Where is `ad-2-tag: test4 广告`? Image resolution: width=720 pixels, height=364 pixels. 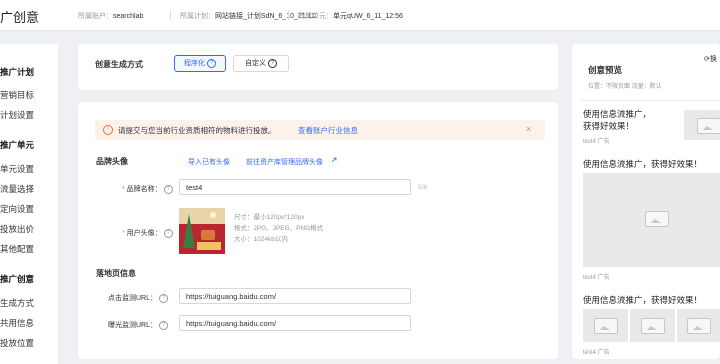 ad-2-tag: test4 广告 is located at coordinates (596, 278).